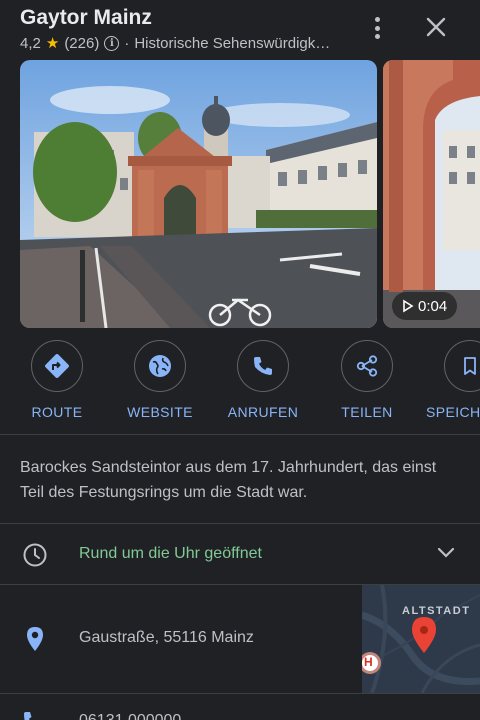  What do you see at coordinates (452, 380) in the screenshot?
I see `save-button: SPEICH` at bounding box center [452, 380].